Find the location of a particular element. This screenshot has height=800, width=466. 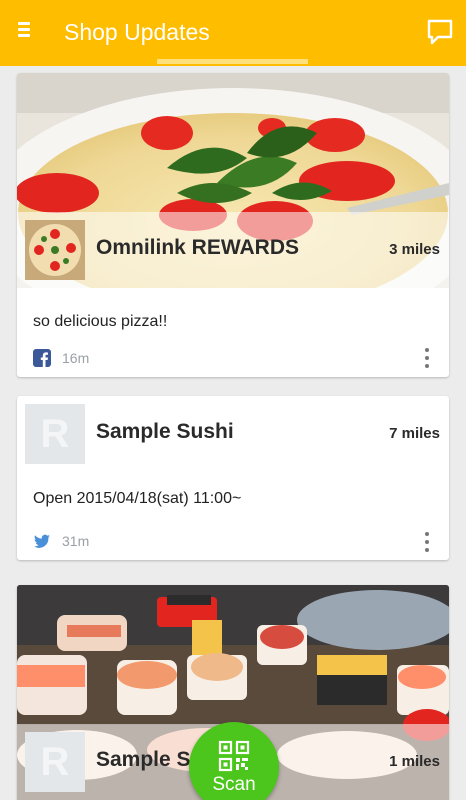

app-bar: Shop Updates is located at coordinates (233, 33).